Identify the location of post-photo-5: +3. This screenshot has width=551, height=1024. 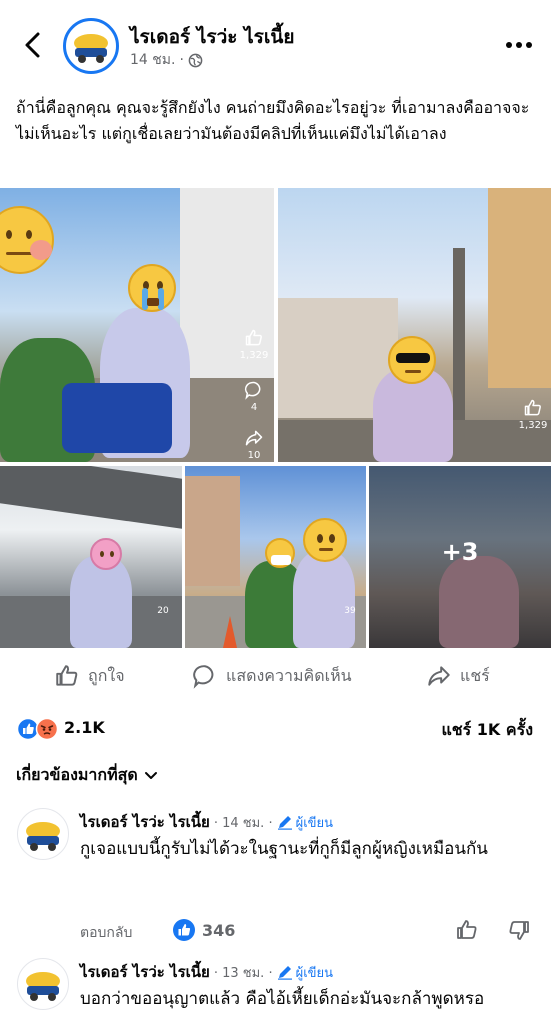
(460, 557).